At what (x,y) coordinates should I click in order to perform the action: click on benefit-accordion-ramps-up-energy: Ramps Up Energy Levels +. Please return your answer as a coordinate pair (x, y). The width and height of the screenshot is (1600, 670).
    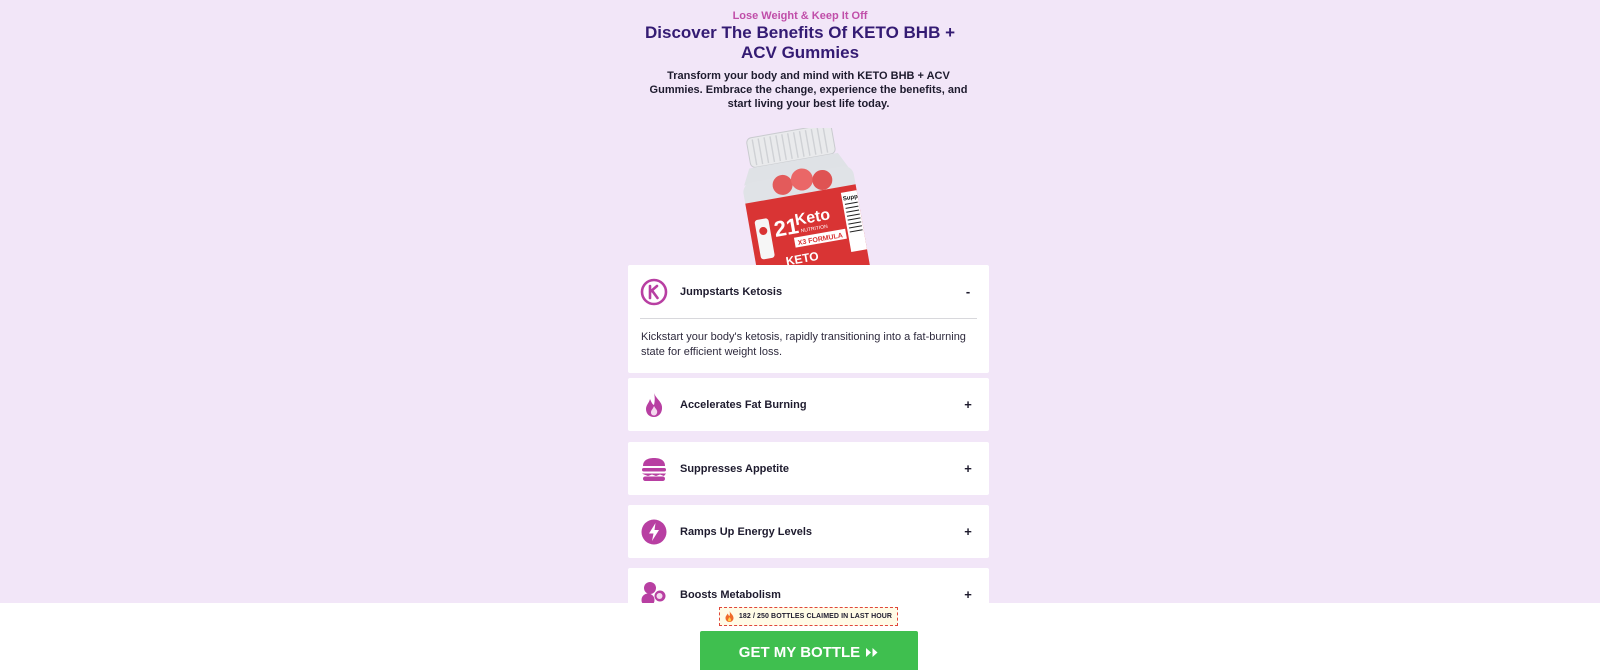
    Looking at the image, I should click on (808, 531).